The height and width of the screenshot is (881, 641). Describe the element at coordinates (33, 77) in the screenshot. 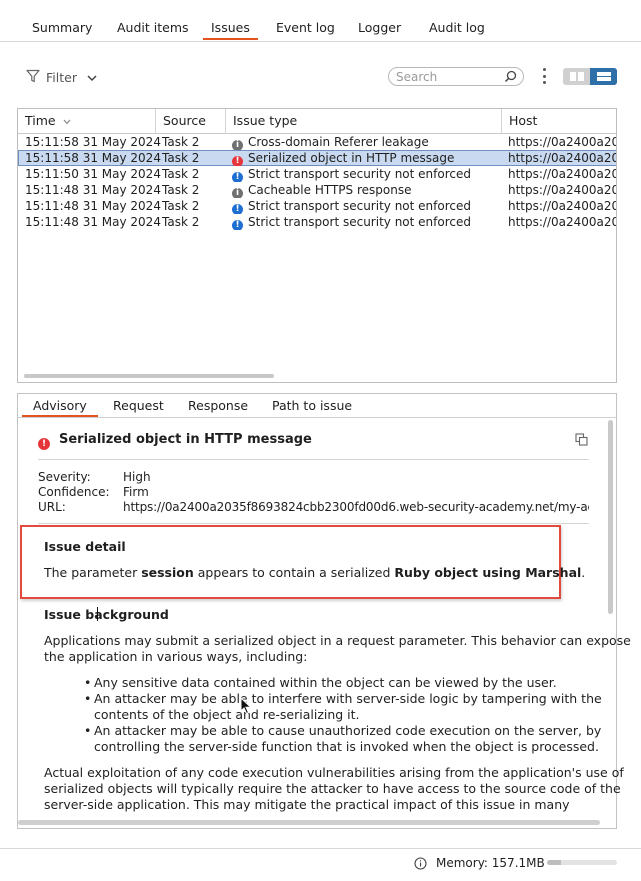

I see `filter-icon` at that location.